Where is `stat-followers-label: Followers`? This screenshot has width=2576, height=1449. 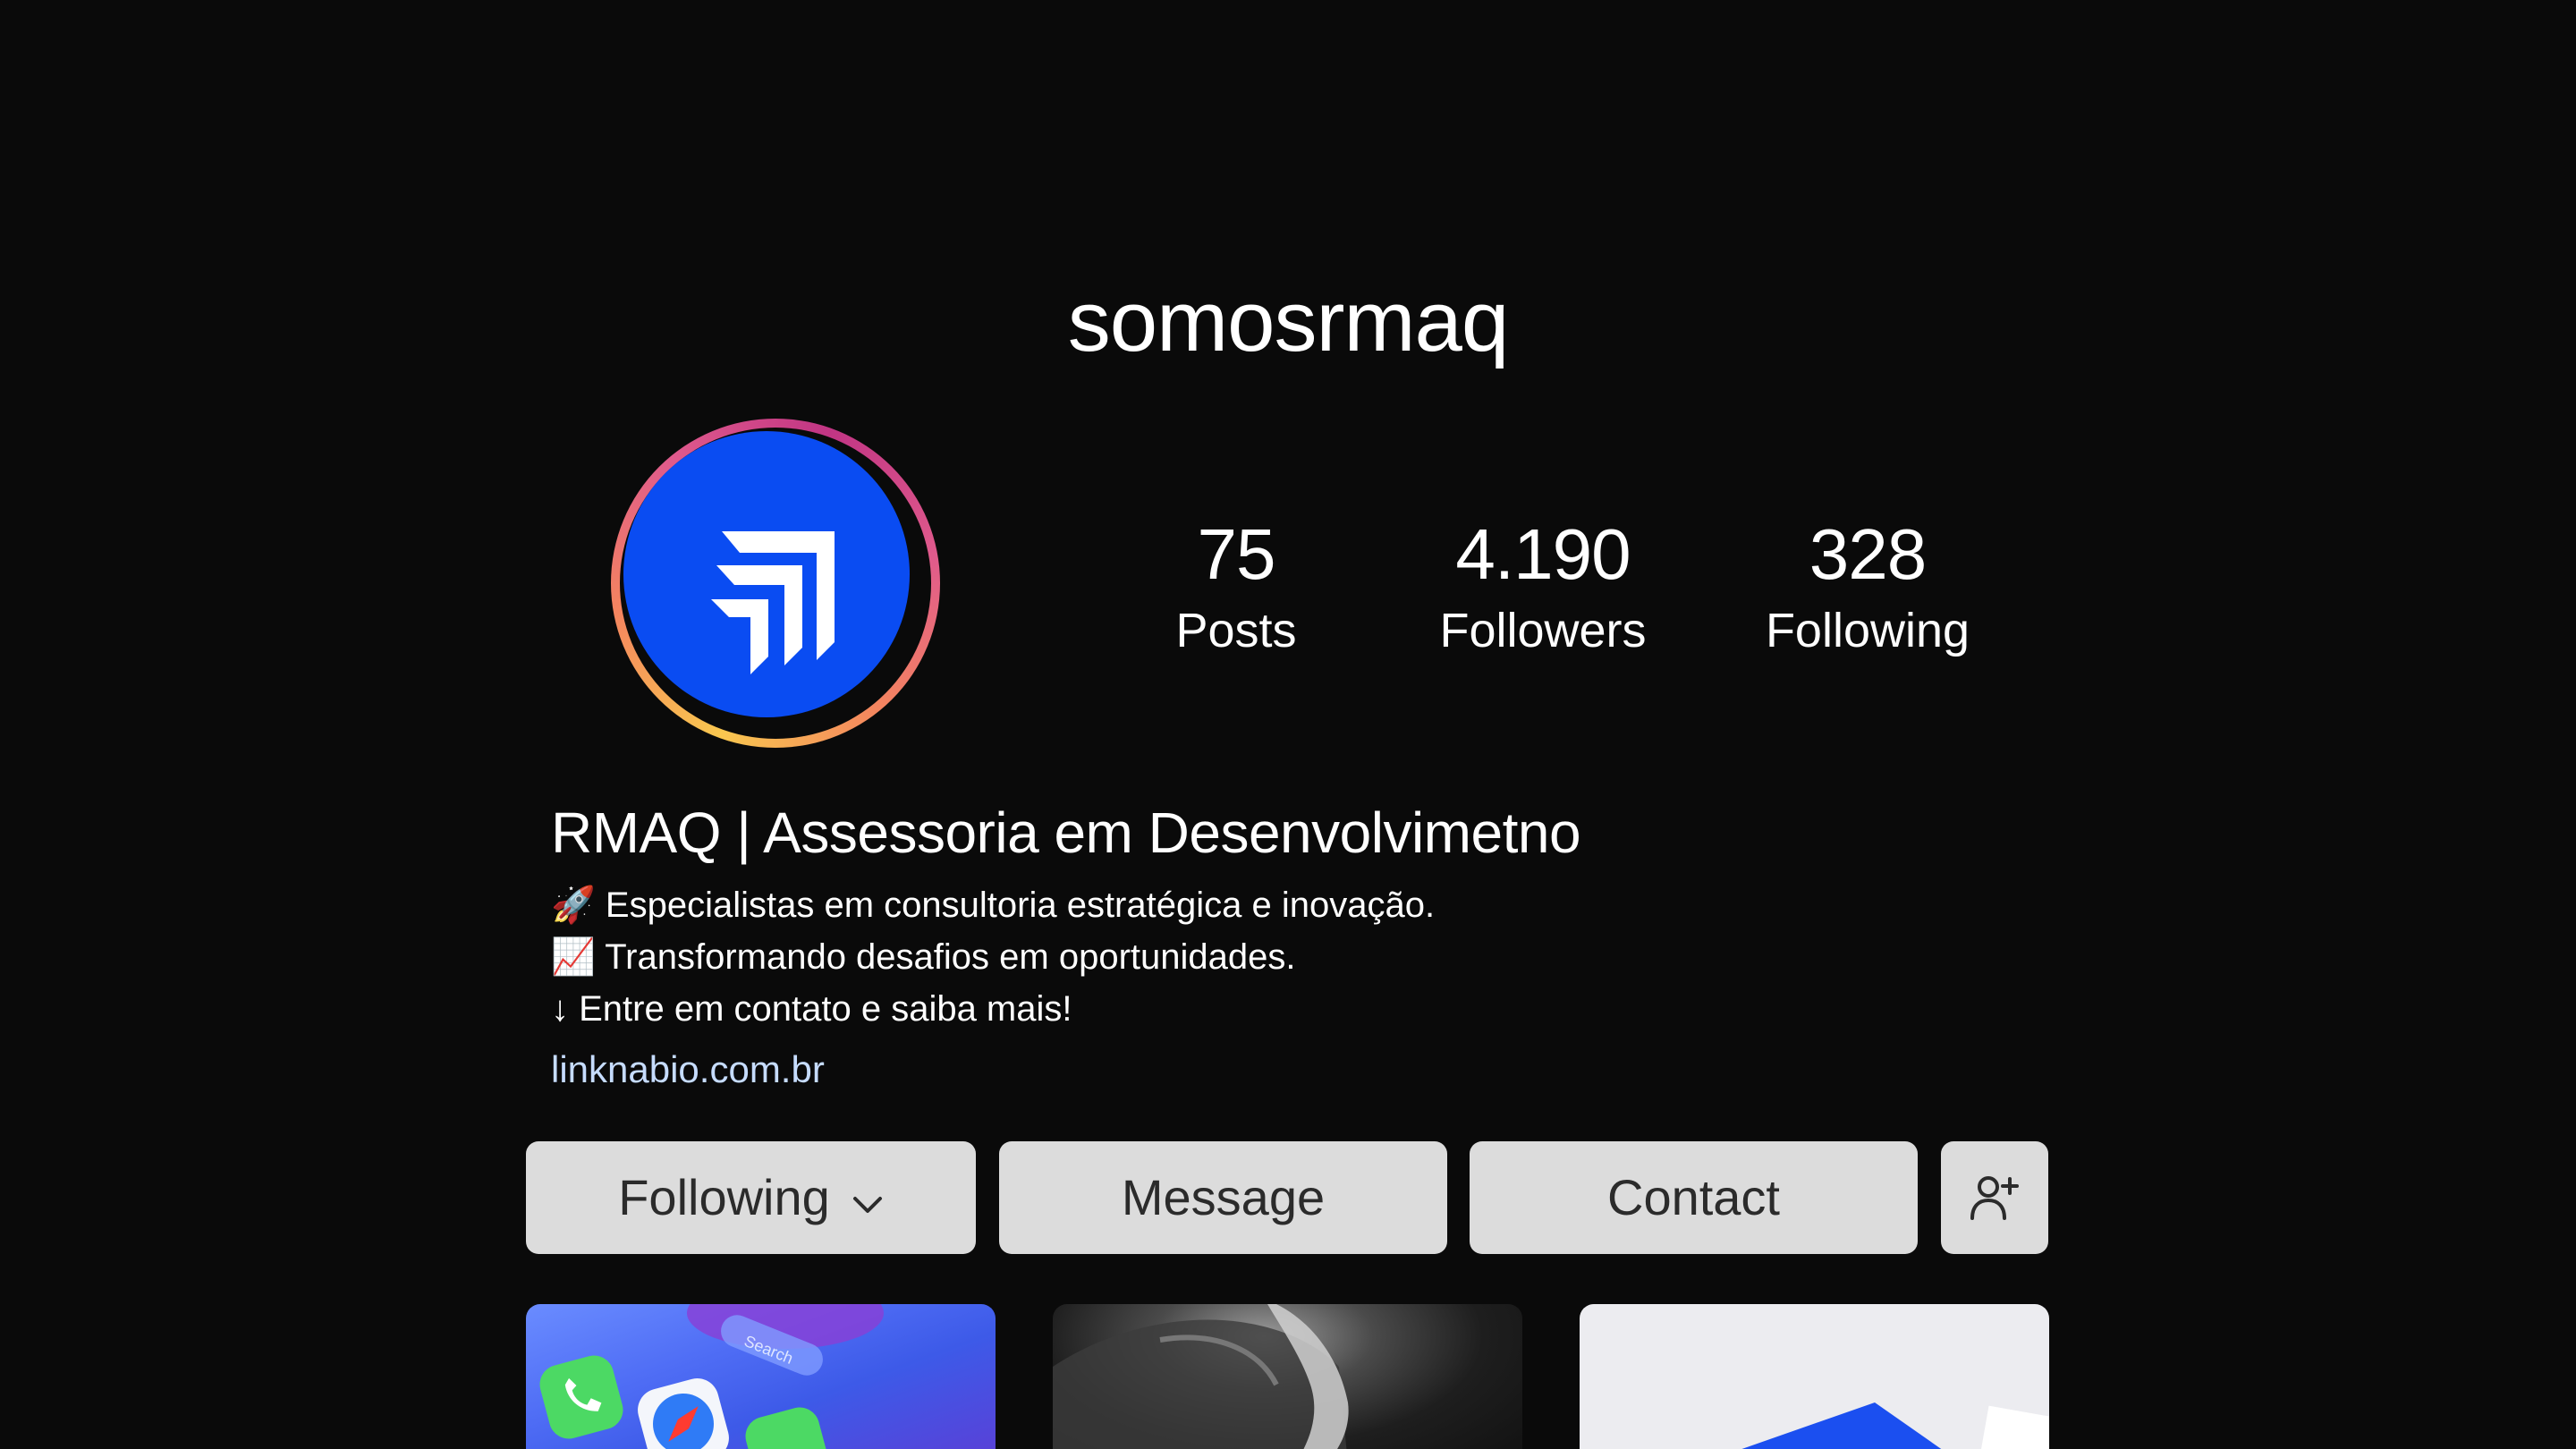
stat-followers-label: Followers is located at coordinates (1543, 630).